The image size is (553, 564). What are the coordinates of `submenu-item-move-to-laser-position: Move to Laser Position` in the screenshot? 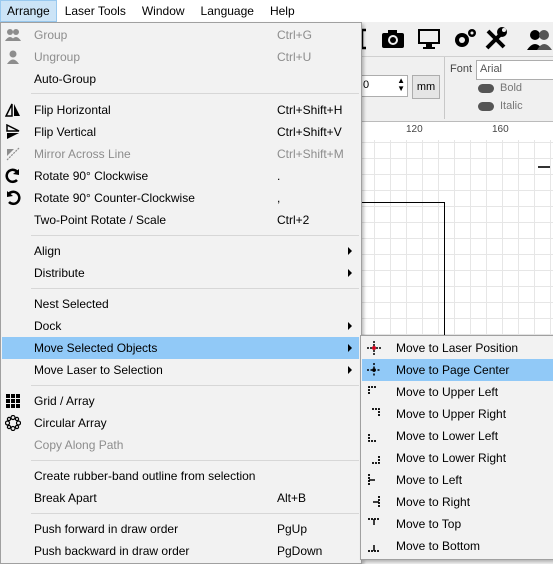 It's located at (457, 348).